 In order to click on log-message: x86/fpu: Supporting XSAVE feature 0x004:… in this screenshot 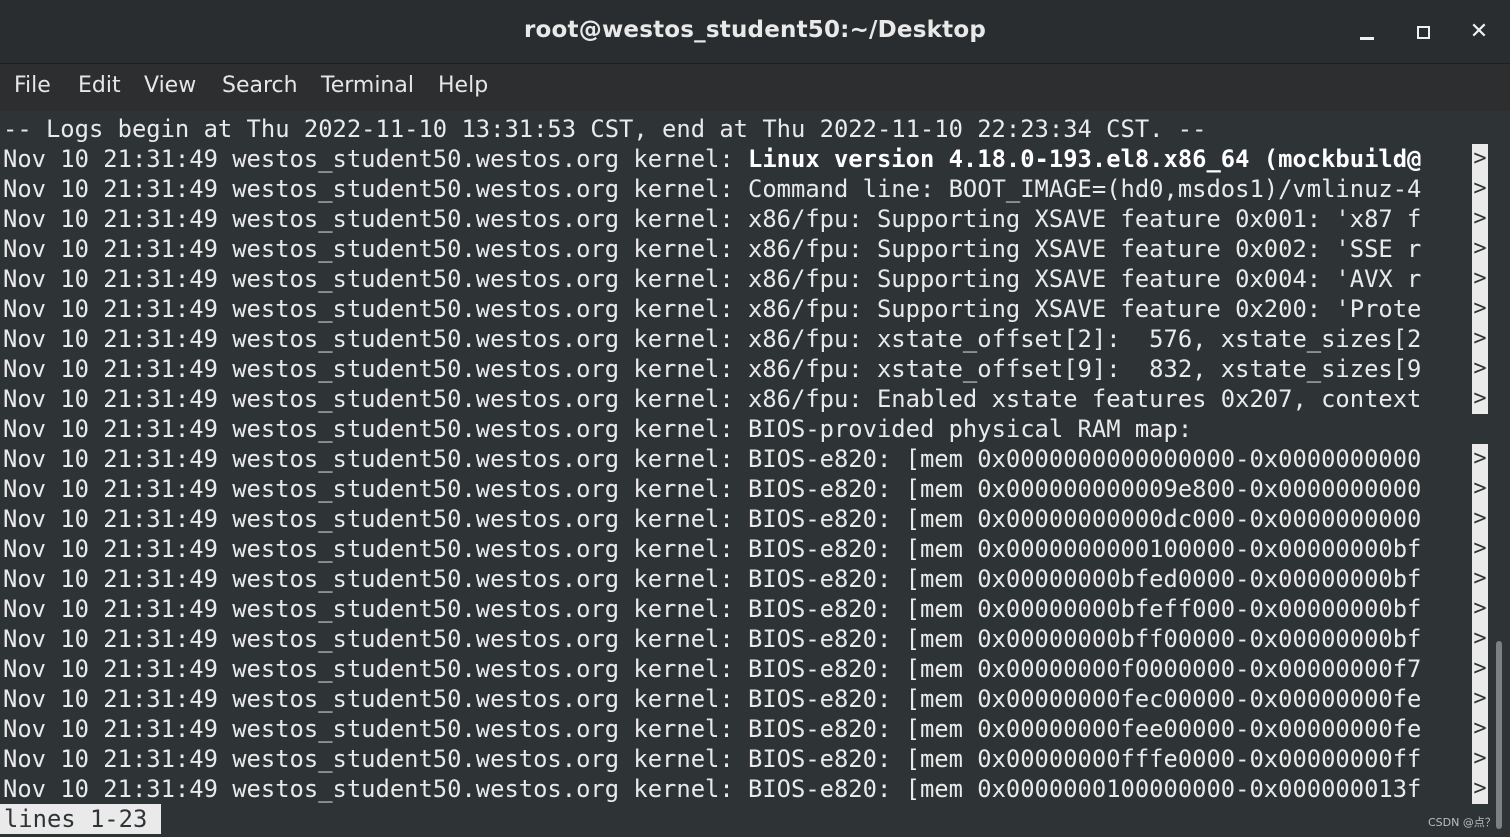, I will do `click(1085, 279)`.